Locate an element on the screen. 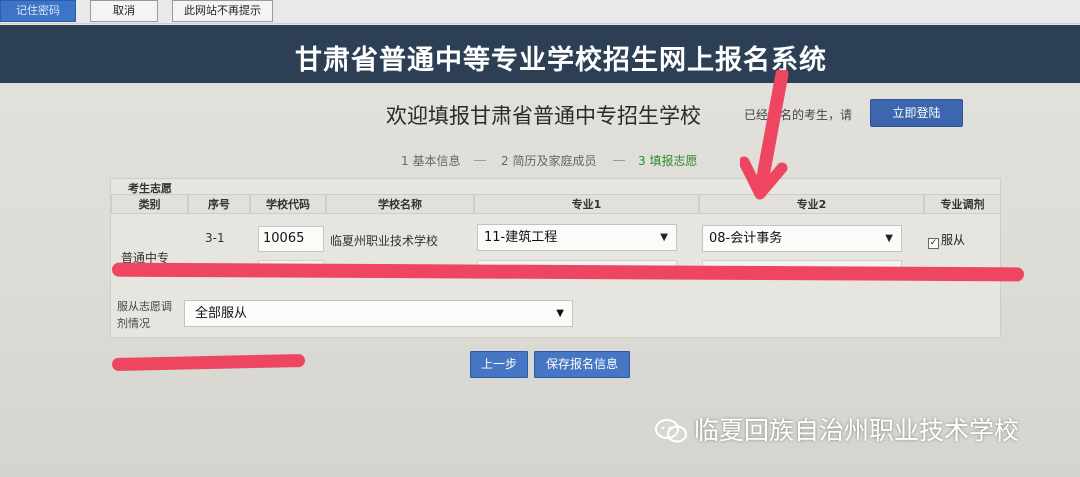  checkbox-checked-icon: ✓ is located at coordinates (933, 243).